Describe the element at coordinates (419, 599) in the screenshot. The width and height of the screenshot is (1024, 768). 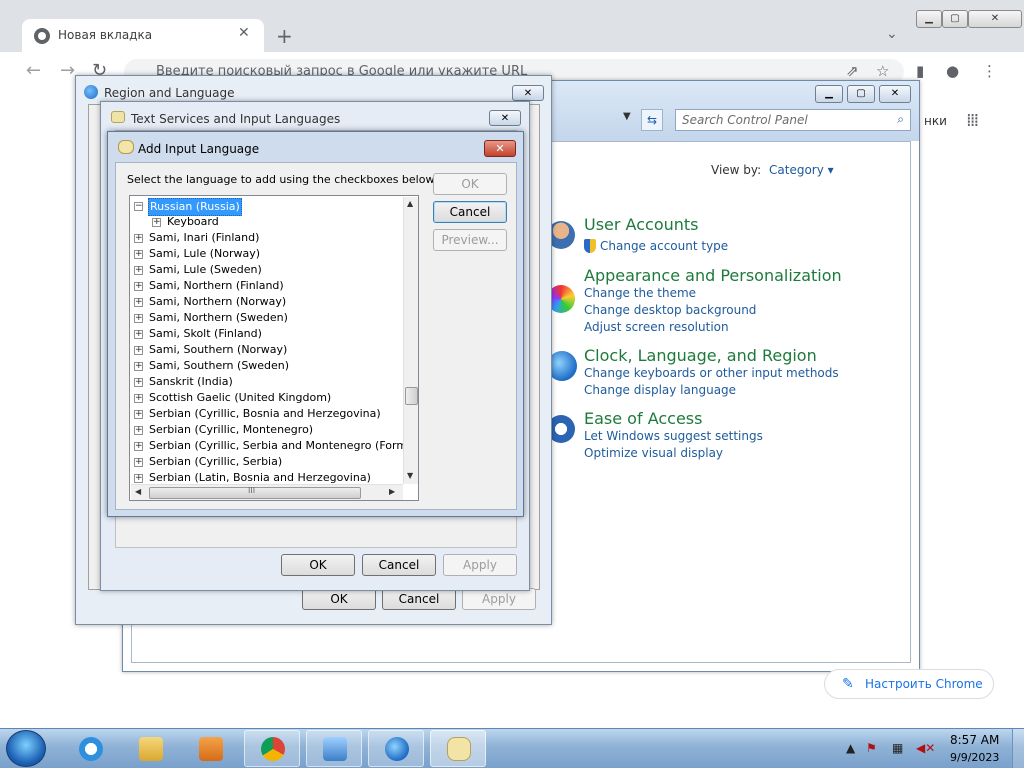
I see `region-cancel-button: Cancel` at that location.